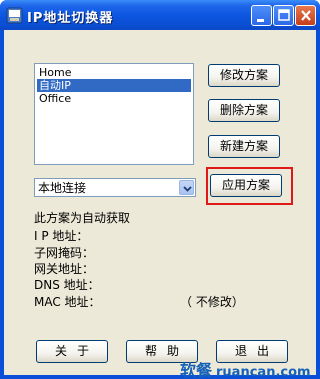 This screenshot has width=320, height=379. What do you see at coordinates (212, 302) in the screenshot?
I see `mac-value: （ 不修改）` at bounding box center [212, 302].